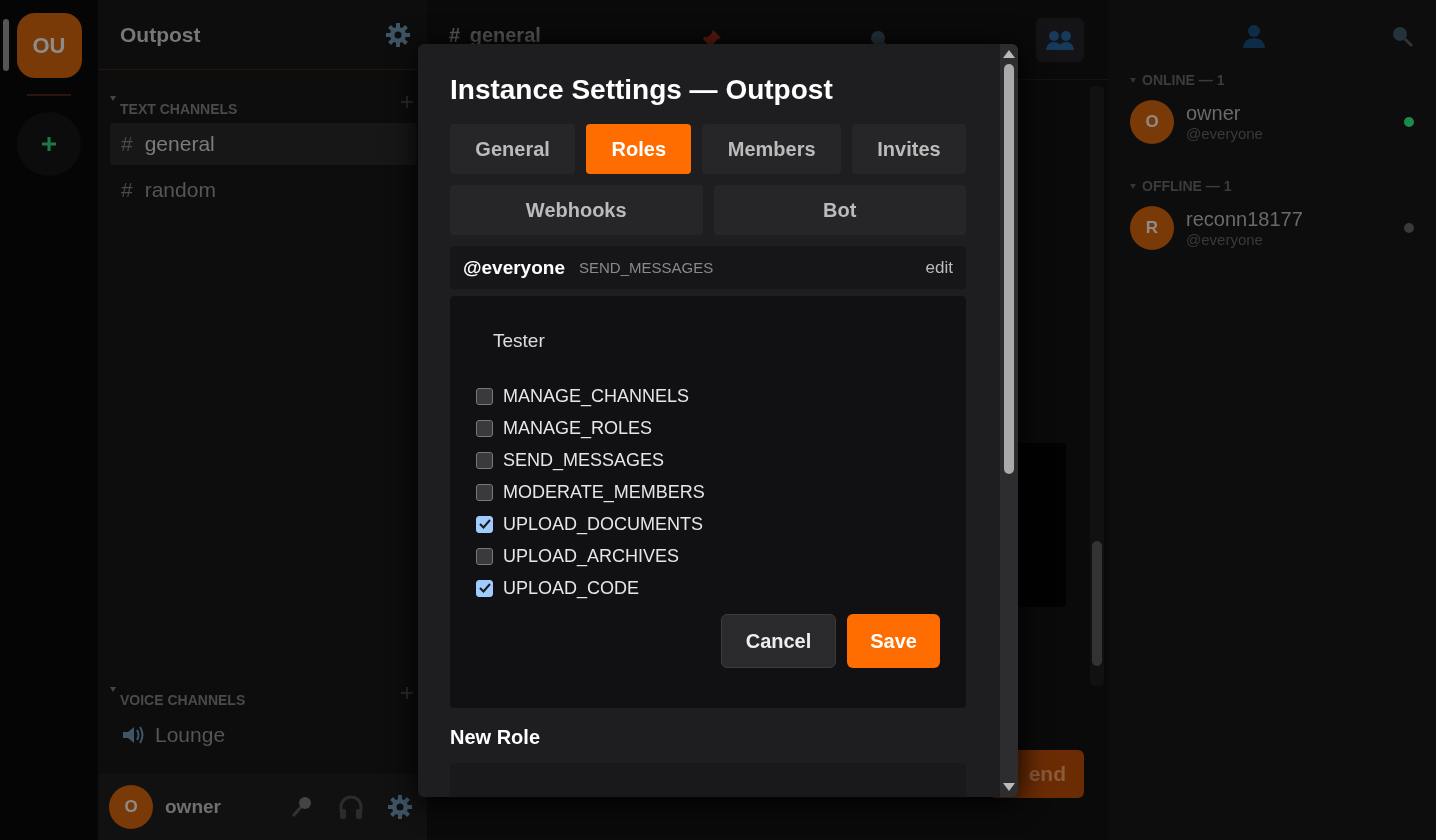 This screenshot has width=1436, height=840. I want to click on tab: General, so click(513, 149).